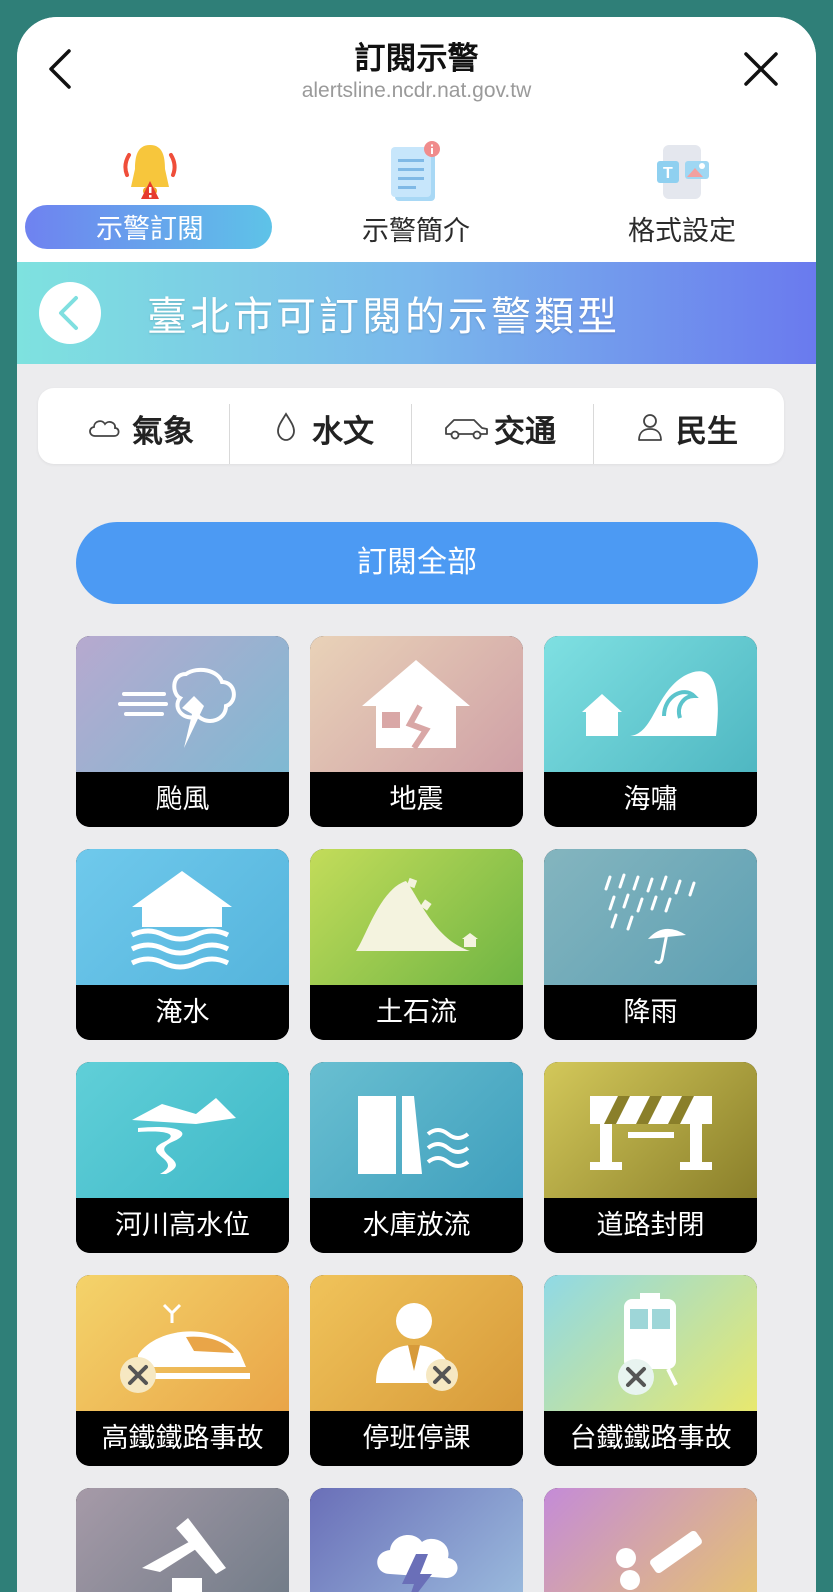 The image size is (833, 1592). I want to click on alert-card-aviation, so click(182, 1540).